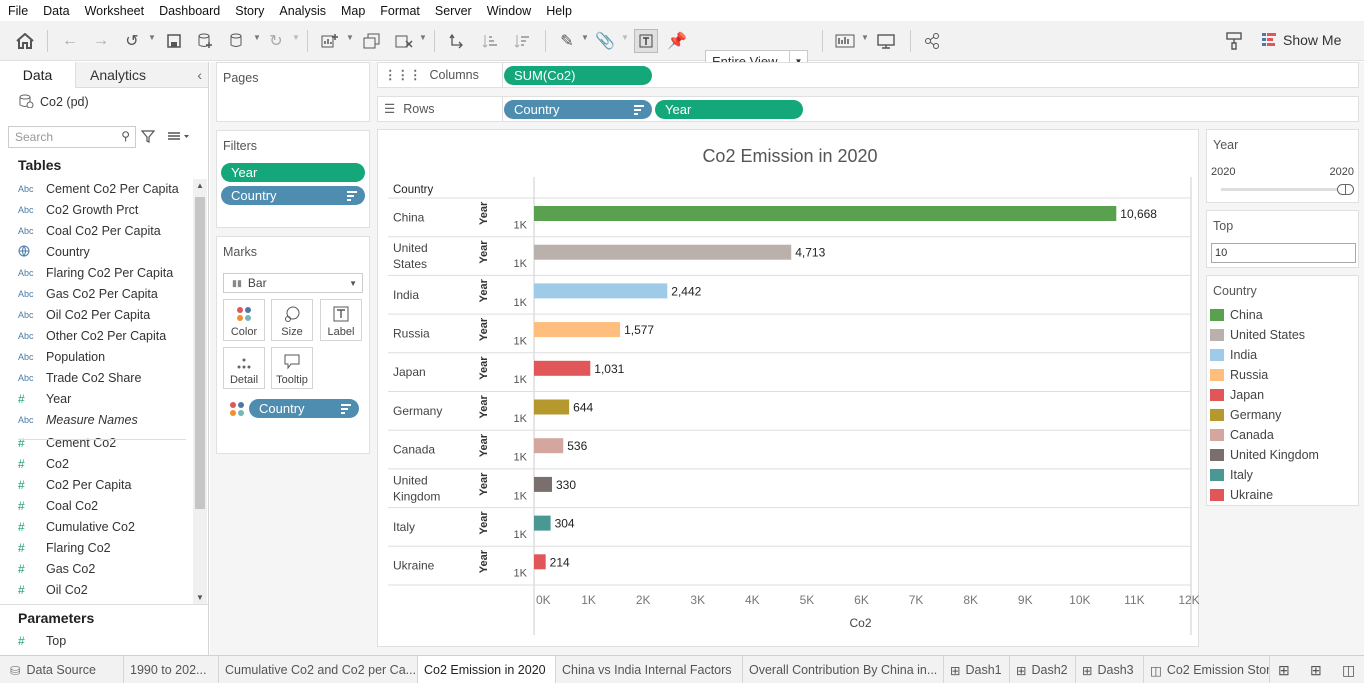  I want to click on filters-shelf: Filters Year Country, so click(293, 179).